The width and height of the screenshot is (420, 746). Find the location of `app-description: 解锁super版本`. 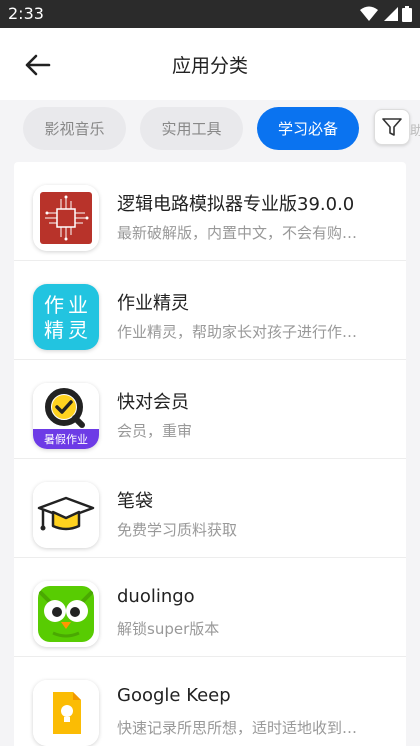

app-description: 解锁super版本 is located at coordinates (168, 629).